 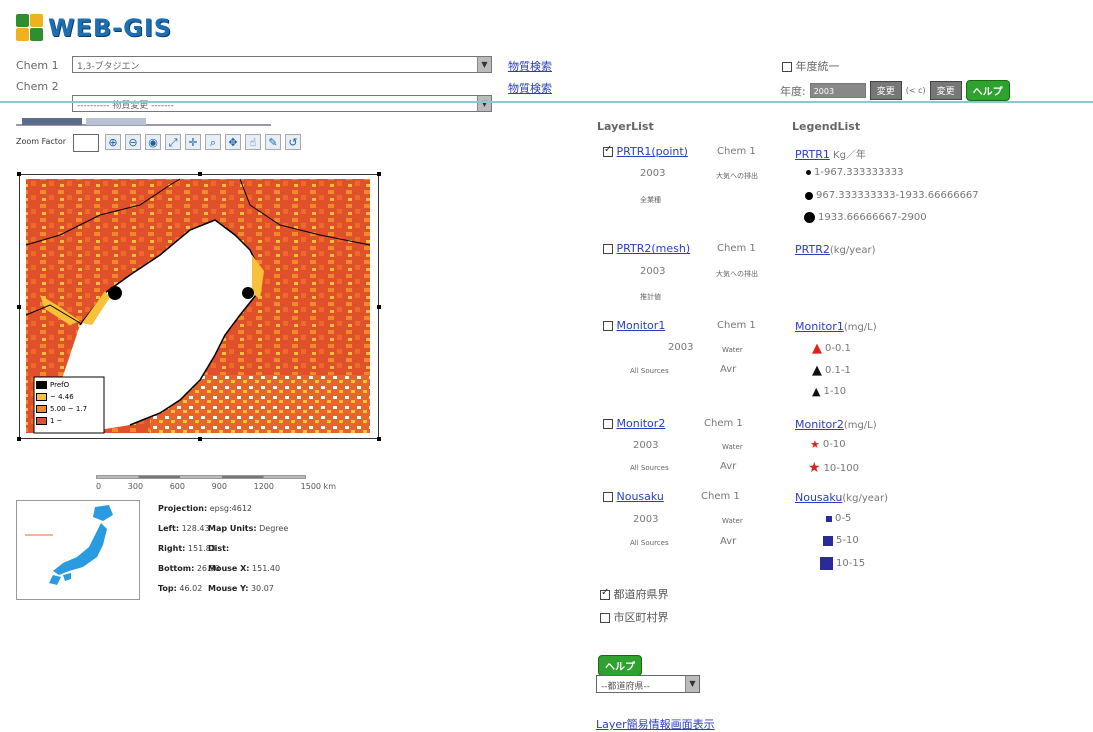 I want to click on overview-map, so click(x=78, y=550).